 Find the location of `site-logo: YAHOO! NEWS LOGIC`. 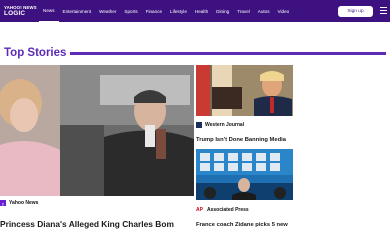

site-logo: YAHOO! NEWS LOGIC is located at coordinates (20, 11).